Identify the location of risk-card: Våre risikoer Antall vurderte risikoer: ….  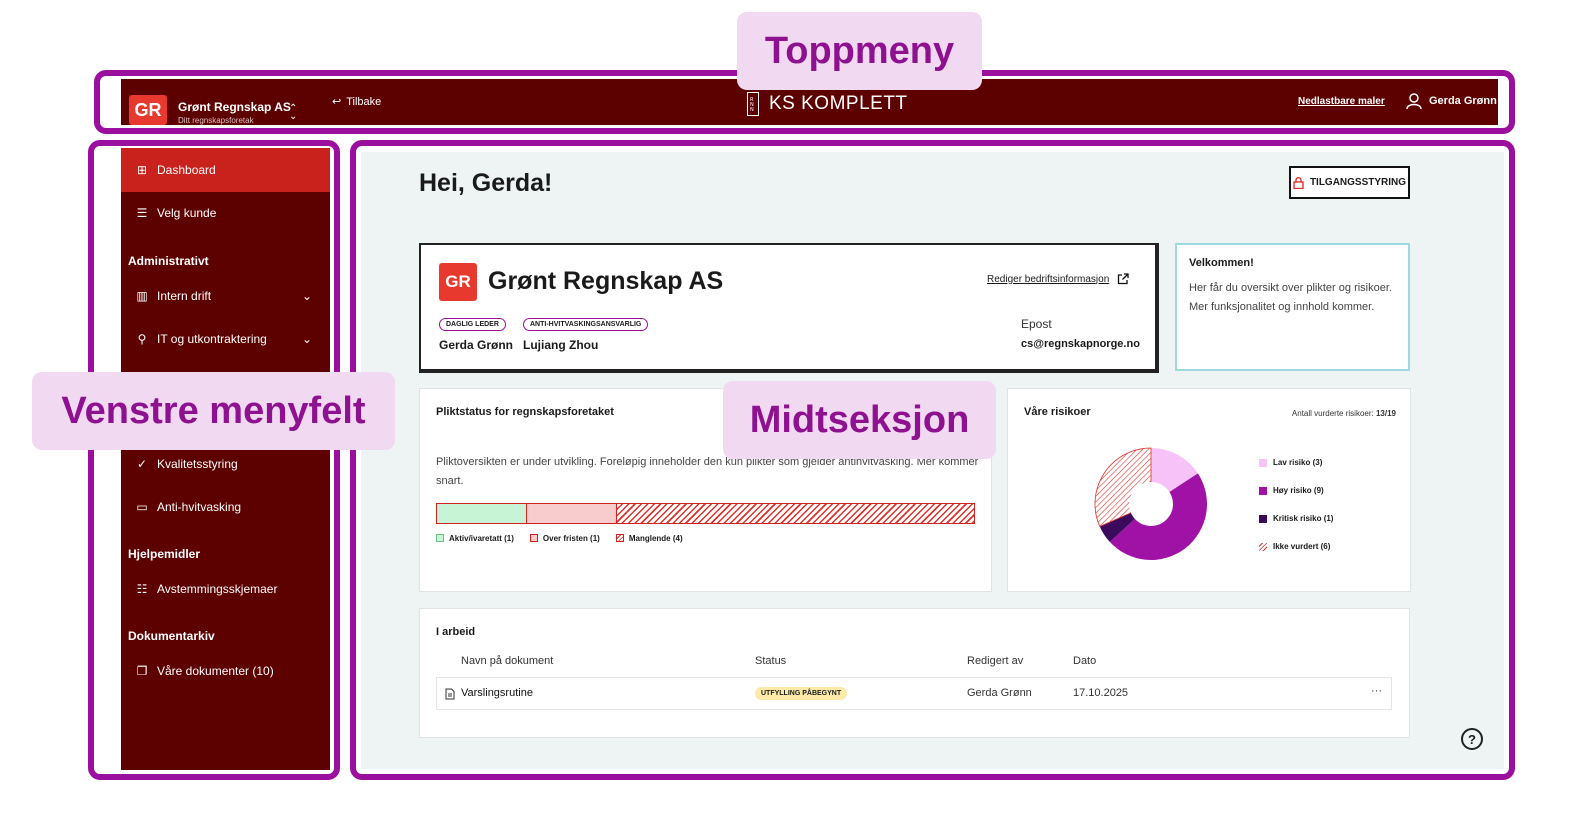
(1209, 490).